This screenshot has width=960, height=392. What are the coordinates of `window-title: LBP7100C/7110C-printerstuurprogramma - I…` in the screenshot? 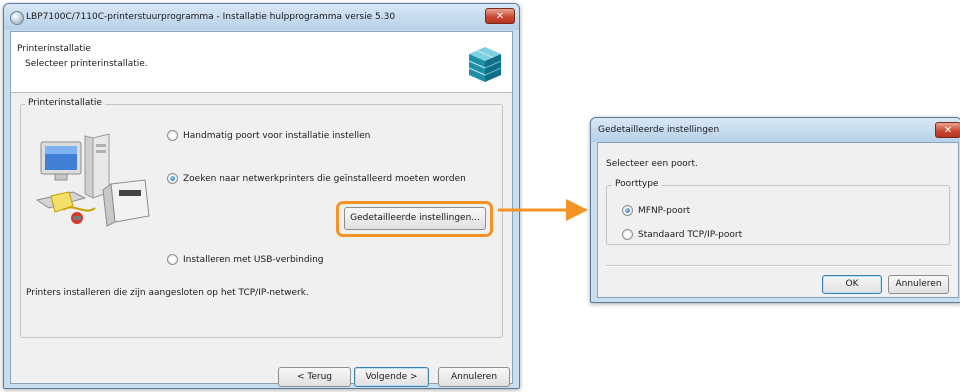 It's located at (211, 17).